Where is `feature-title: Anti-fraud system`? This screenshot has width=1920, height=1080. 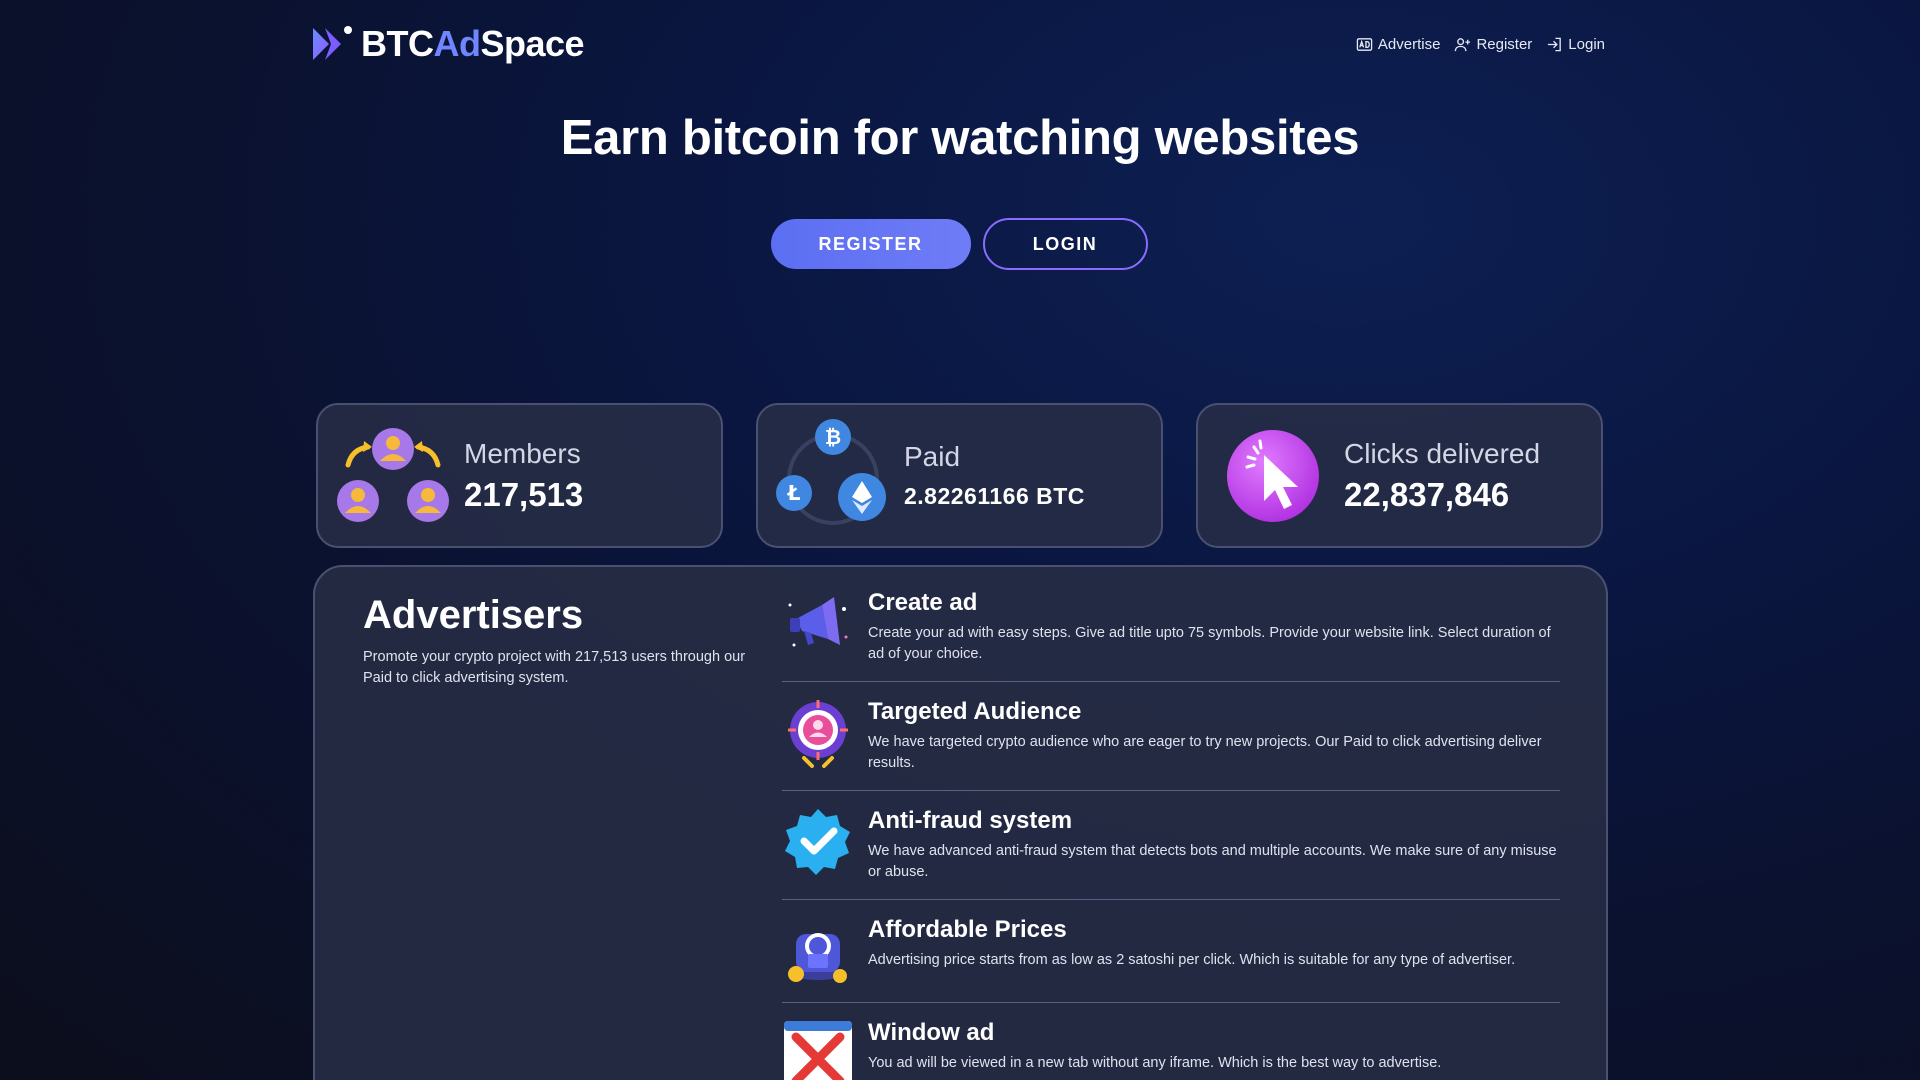
feature-title: Anti-fraud system is located at coordinates (970, 820).